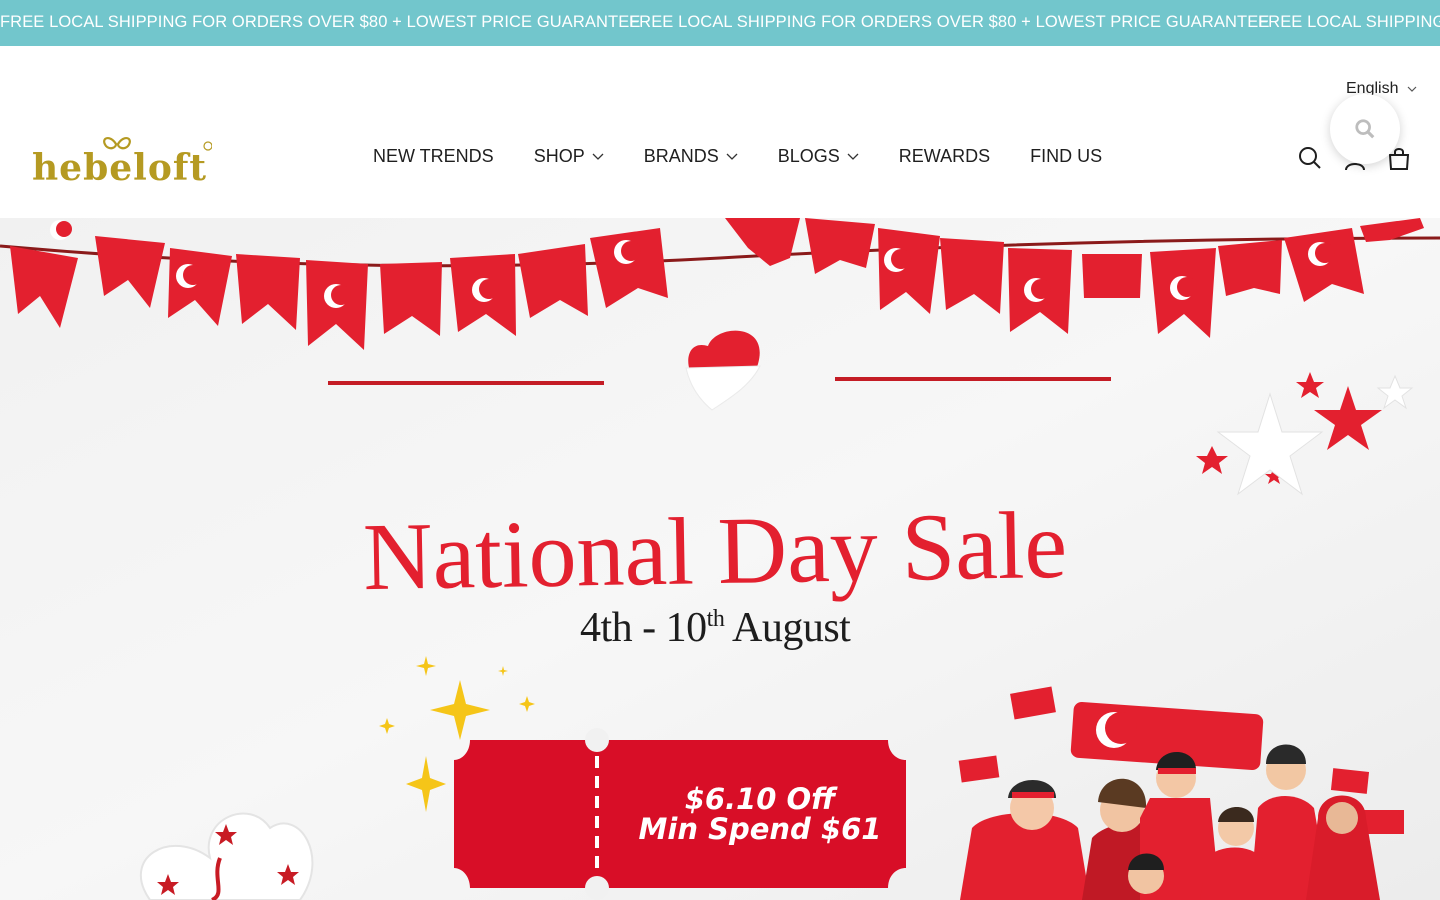 This screenshot has height=900, width=1440. I want to click on sale-dates: 4th - 10th August, so click(715, 628).